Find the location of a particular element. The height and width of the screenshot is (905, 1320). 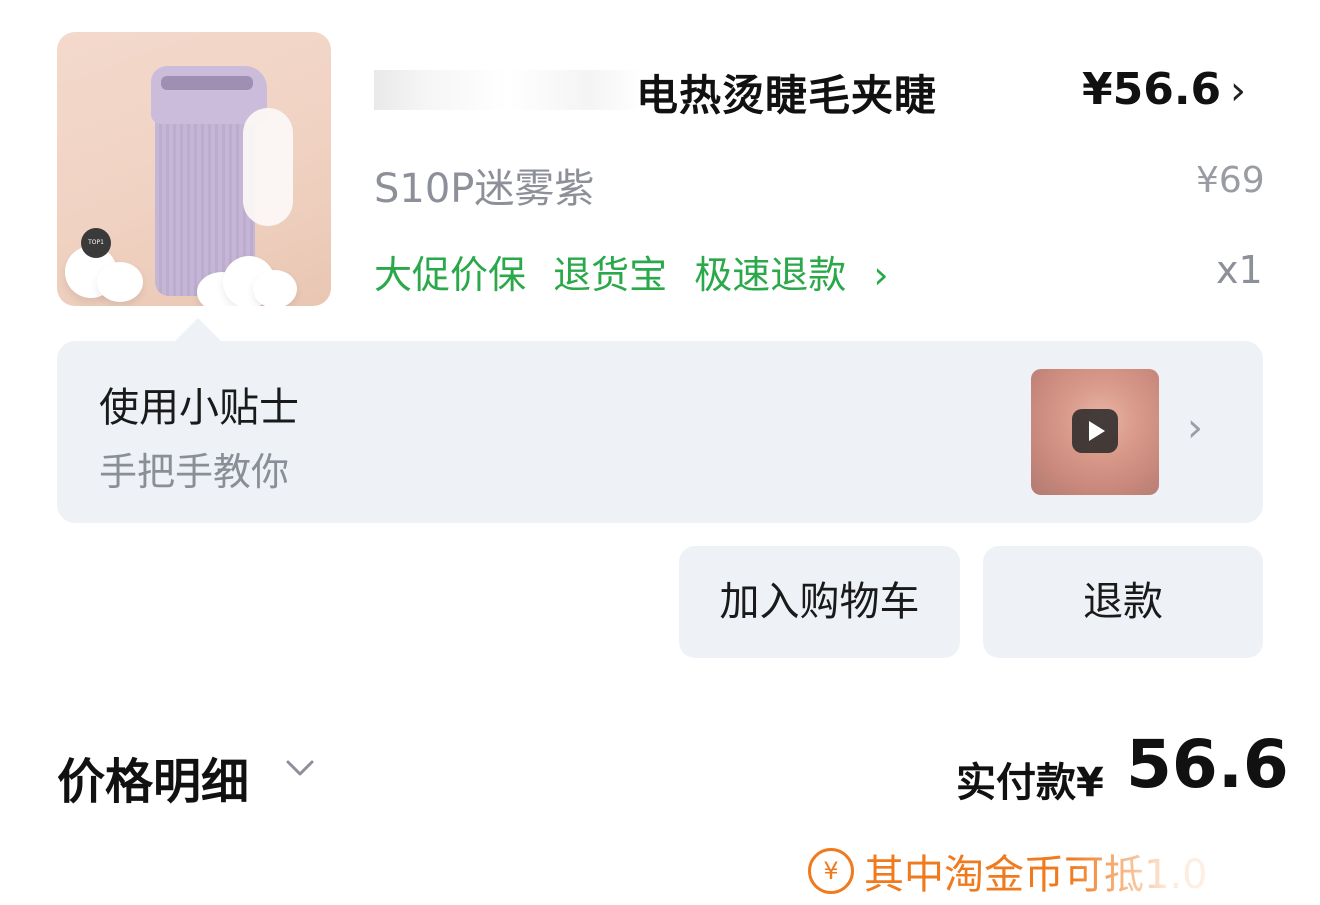

paid-amount: 56.6 is located at coordinates (1207, 764).